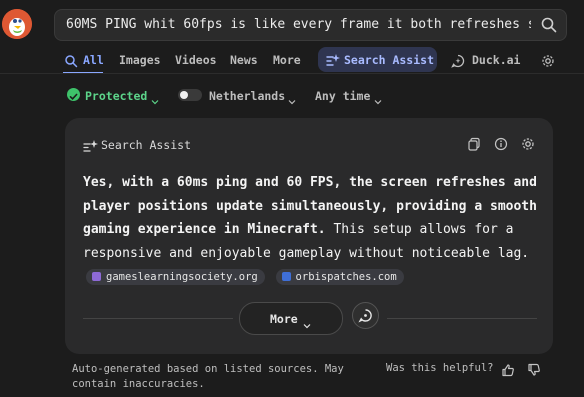  What do you see at coordinates (332, 61) in the screenshot?
I see `sparkle-icon` at bounding box center [332, 61].